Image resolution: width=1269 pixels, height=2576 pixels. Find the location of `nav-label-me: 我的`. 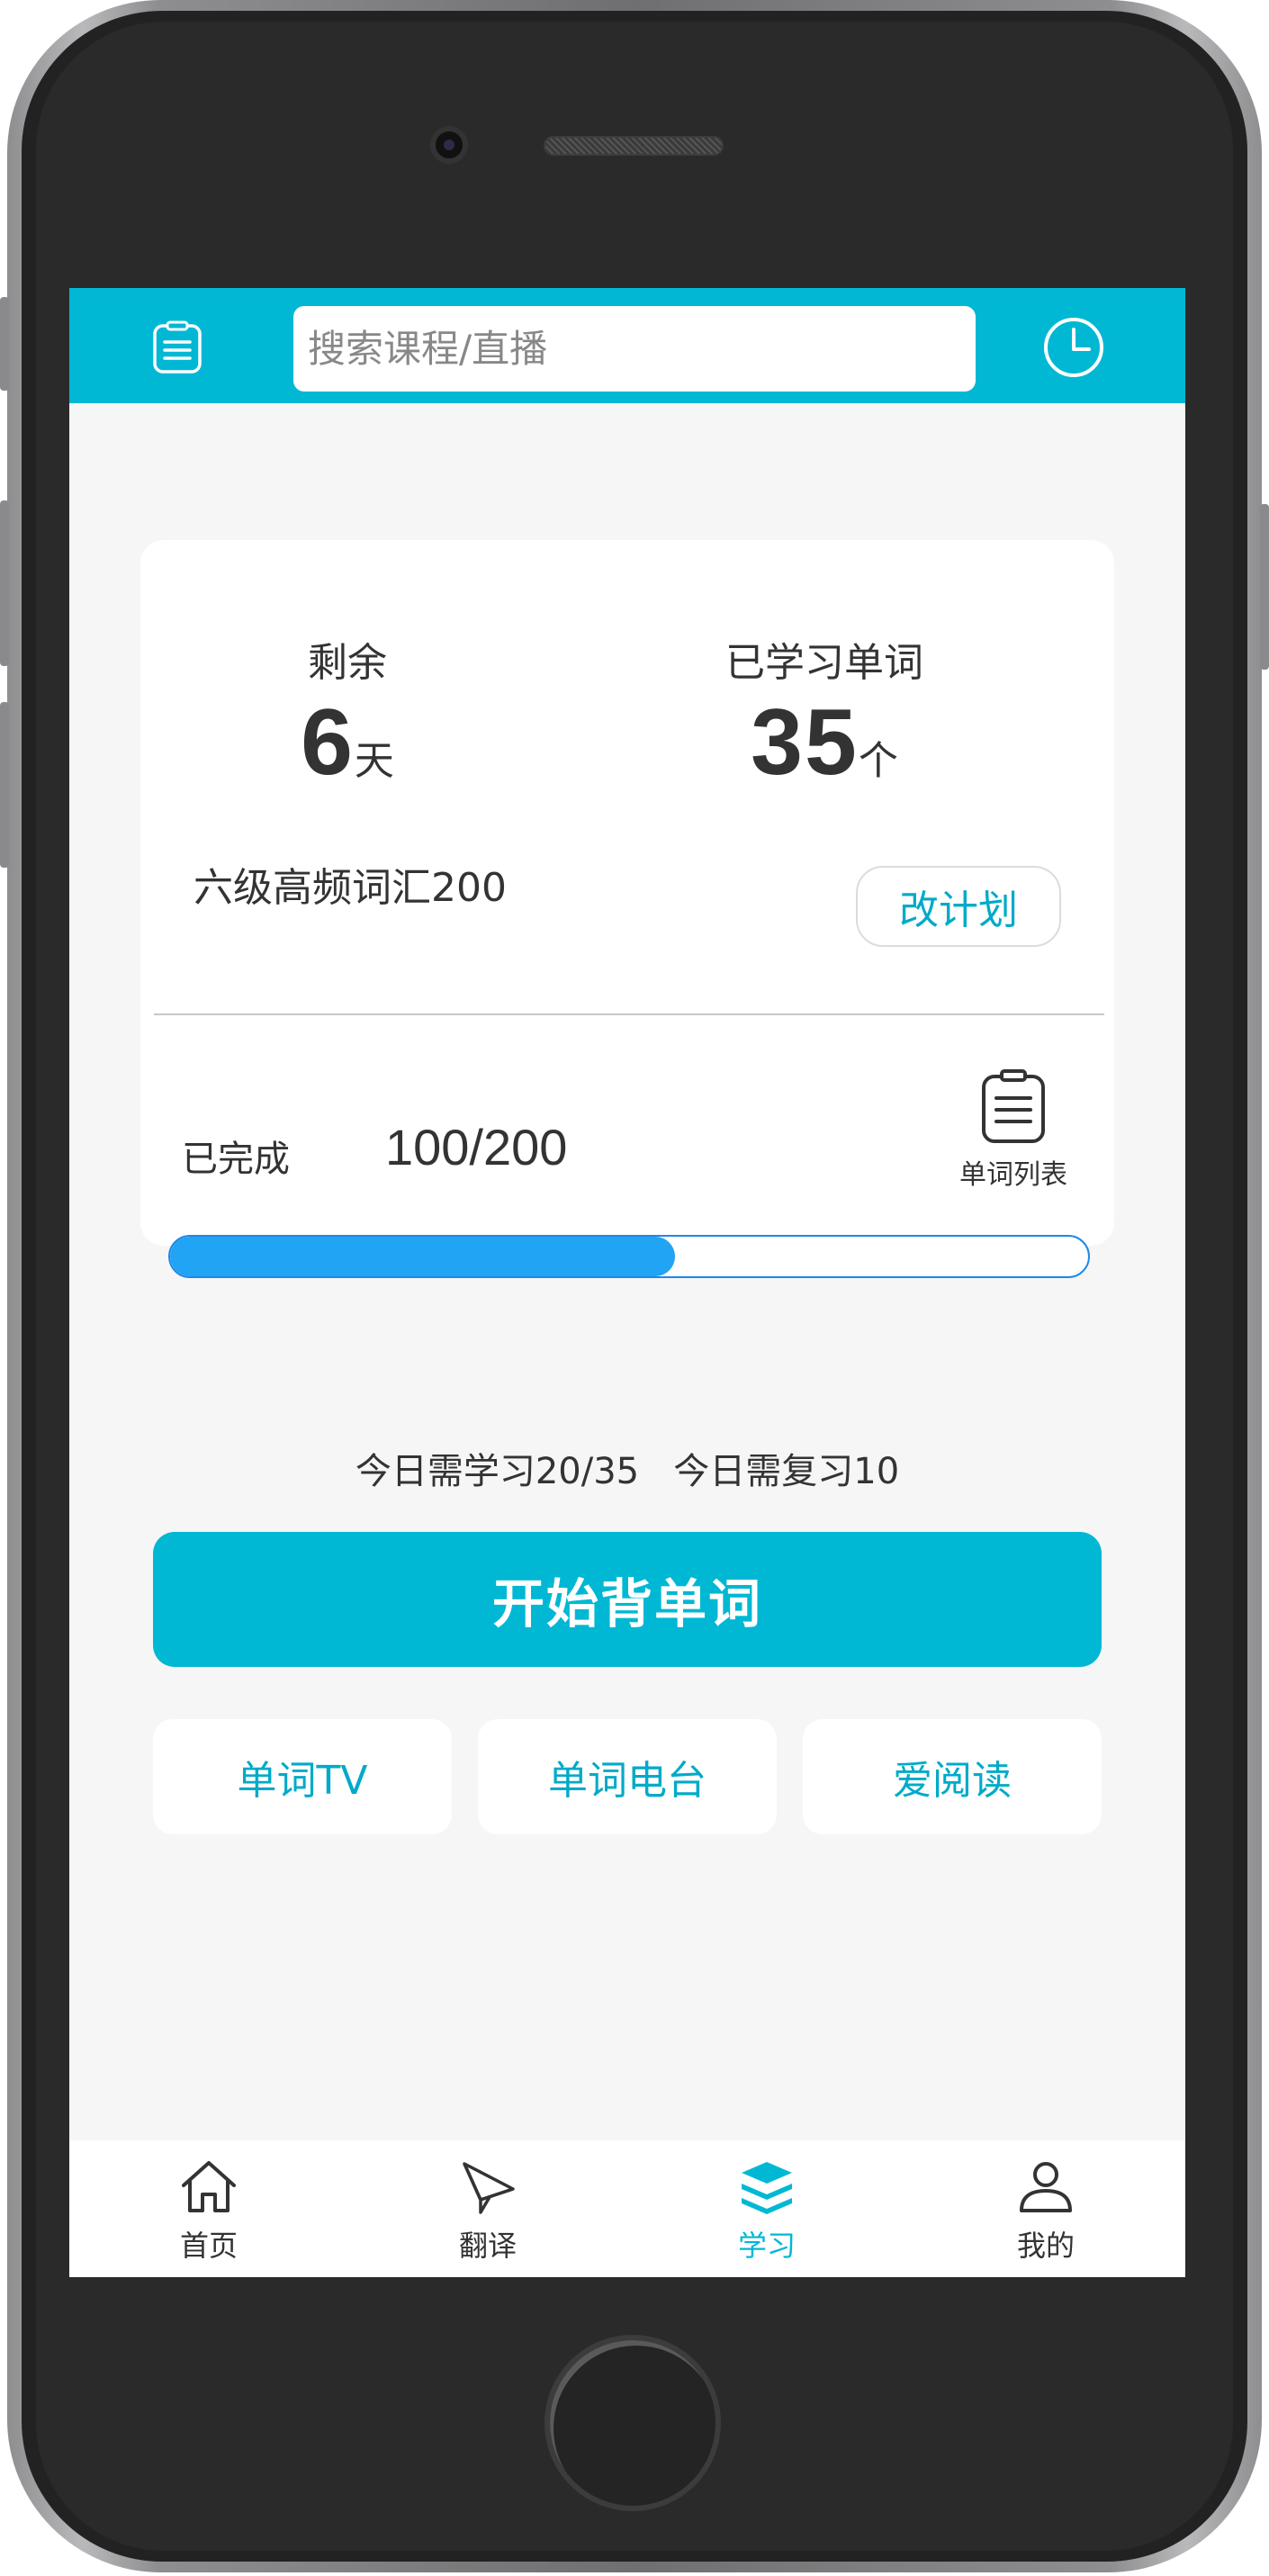

nav-label-me: 我的 is located at coordinates (1045, 2246).